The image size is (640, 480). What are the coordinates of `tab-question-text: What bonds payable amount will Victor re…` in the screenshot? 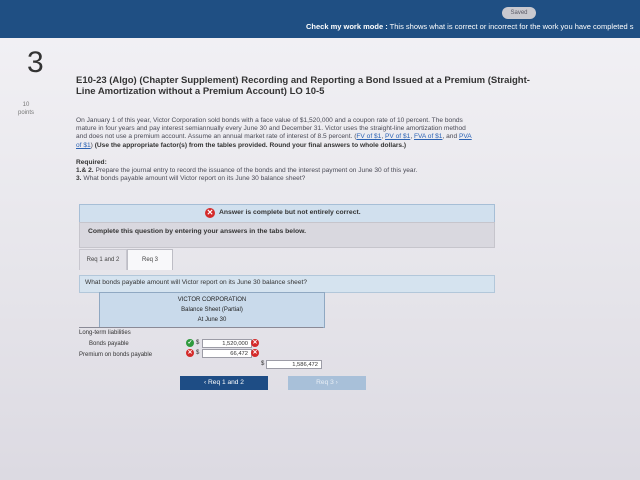 It's located at (196, 282).